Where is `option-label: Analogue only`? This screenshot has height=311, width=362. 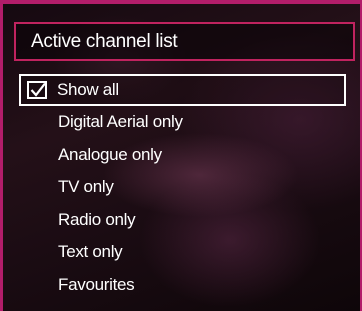 option-label: Analogue only is located at coordinates (110, 154).